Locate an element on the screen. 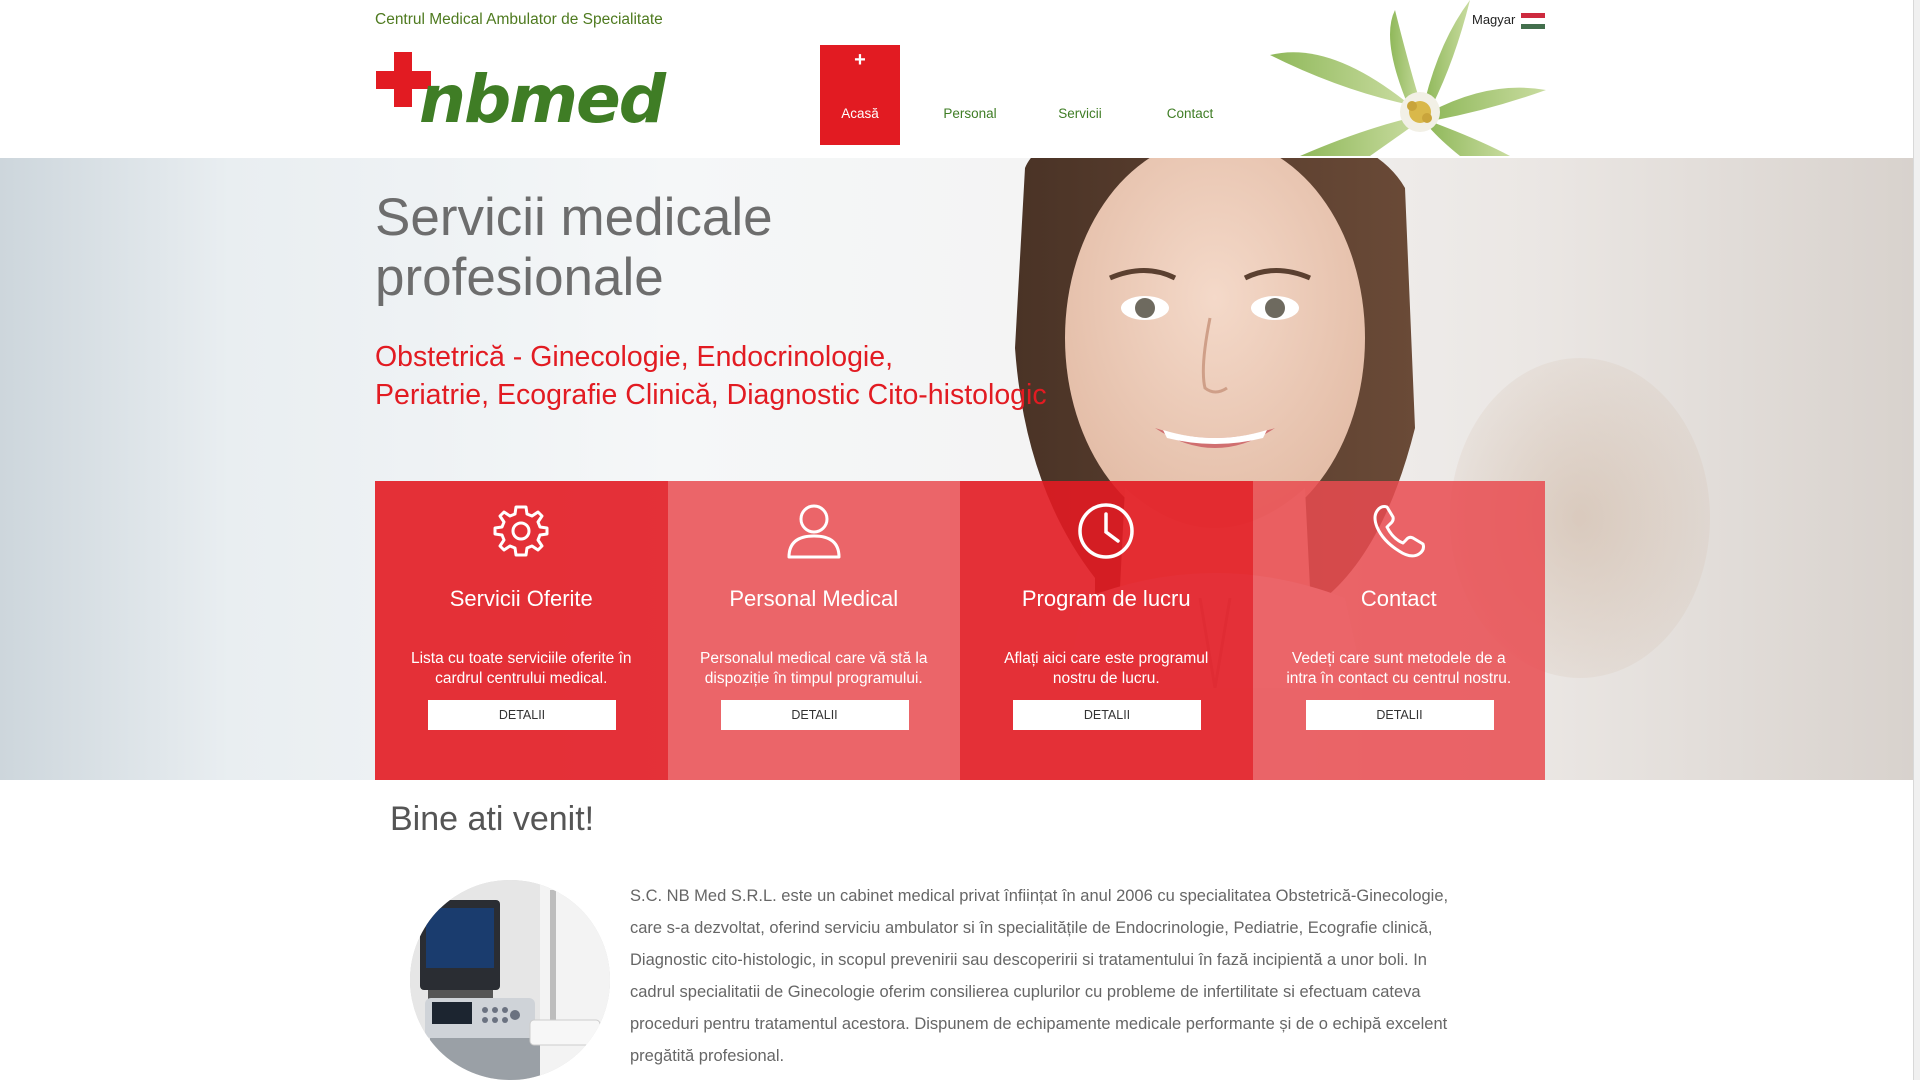  logo-text: nbmed is located at coordinates (542, 99).